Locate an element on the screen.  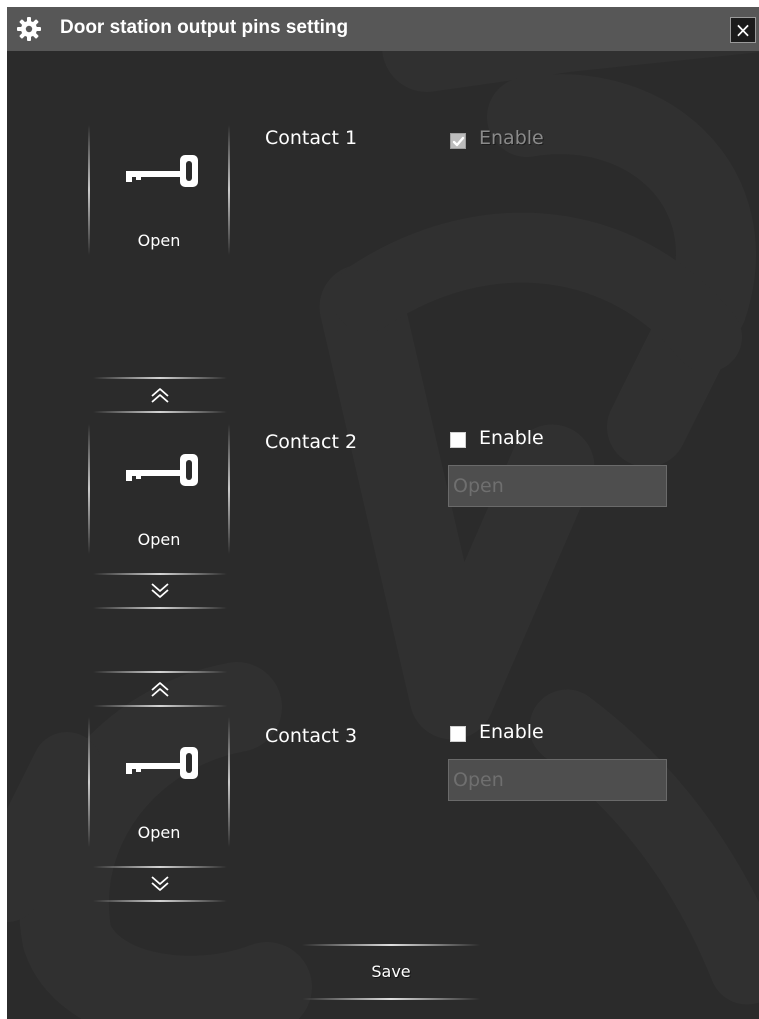
contact-2-move-down-button is located at coordinates (160, 591).